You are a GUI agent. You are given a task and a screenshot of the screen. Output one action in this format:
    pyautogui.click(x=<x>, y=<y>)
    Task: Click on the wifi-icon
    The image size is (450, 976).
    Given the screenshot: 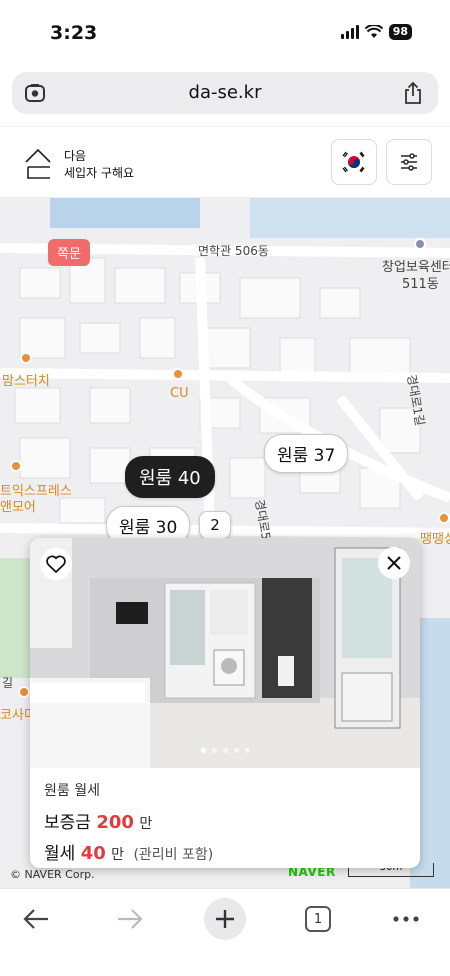 What is the action you would take?
    pyautogui.click(x=373, y=31)
    